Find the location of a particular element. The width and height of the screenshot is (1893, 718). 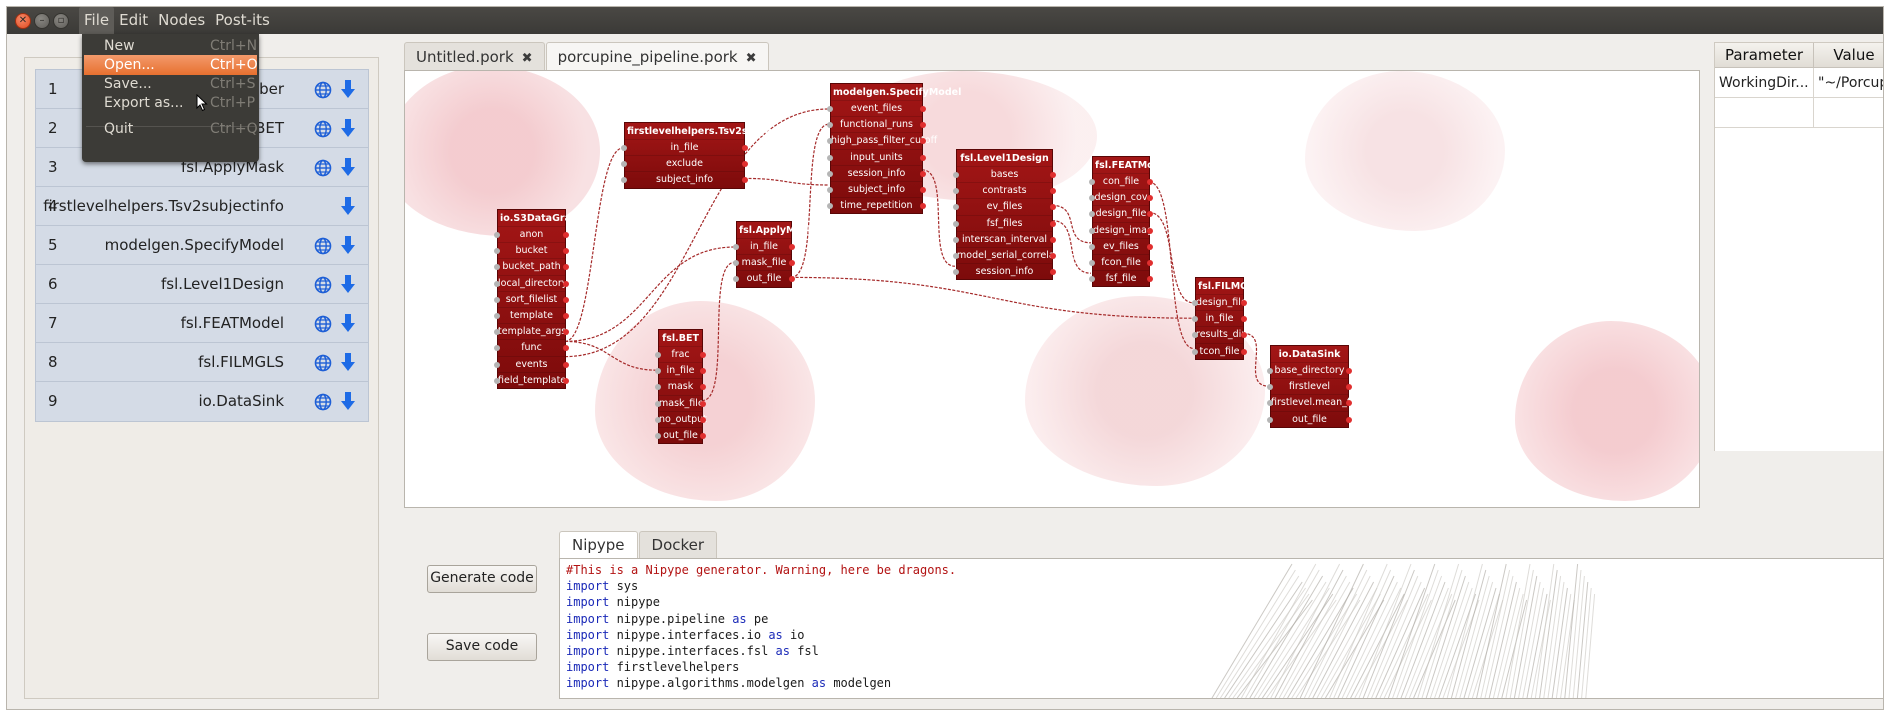

node-list-item: 9 io.DataSink is located at coordinates (202, 401).